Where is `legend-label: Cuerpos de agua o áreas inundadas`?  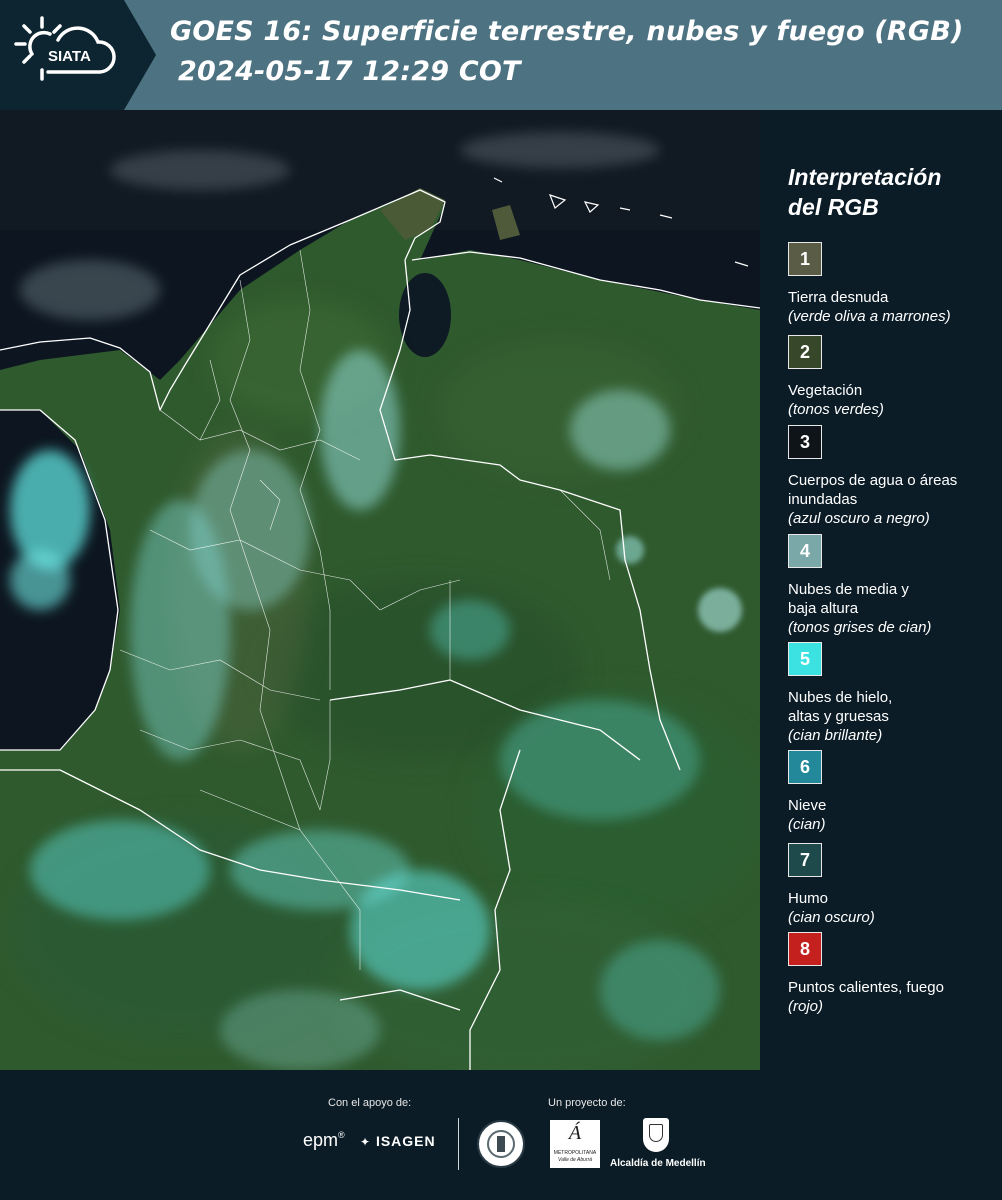
legend-label: Cuerpos de agua o áreas inundadas is located at coordinates (873, 490).